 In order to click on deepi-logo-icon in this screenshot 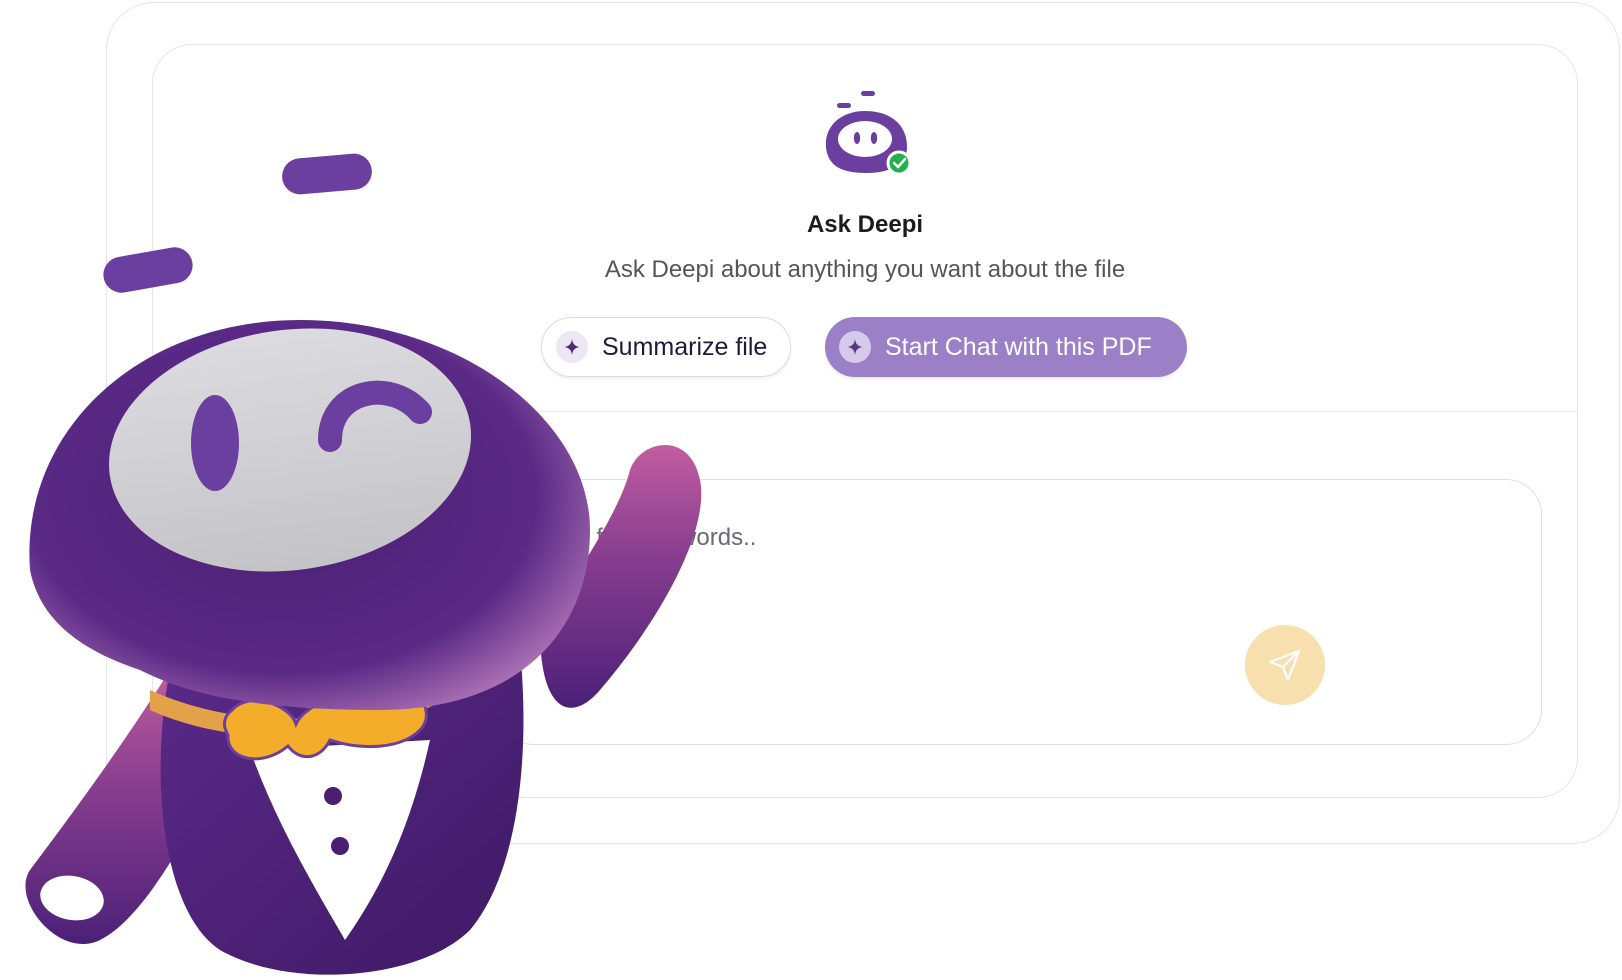, I will do `click(868, 133)`.